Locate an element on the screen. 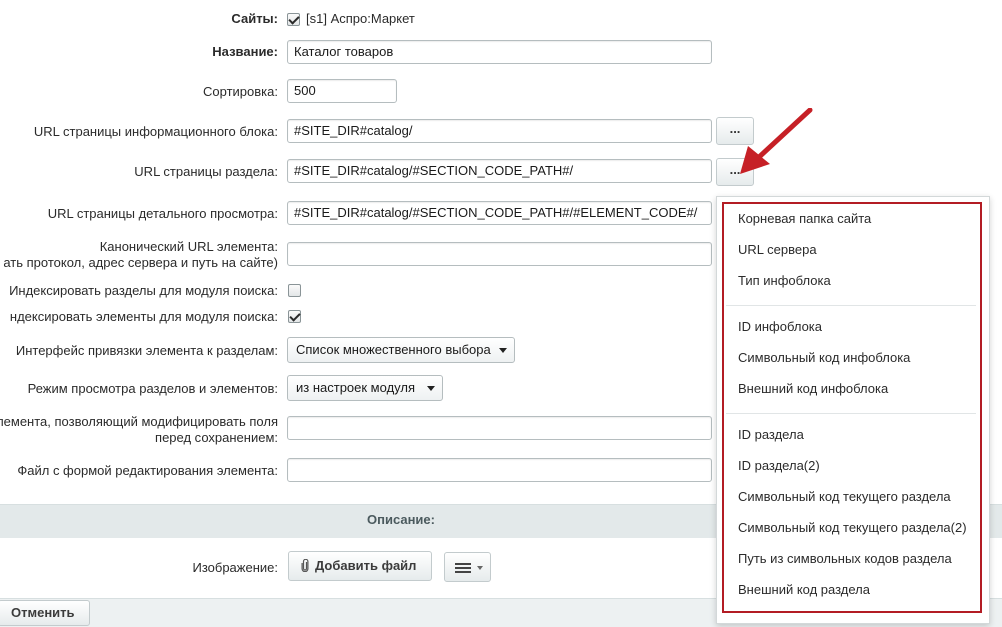  binding-interface-label: Интерфейс привязки элемента к разделам: is located at coordinates (146, 350).